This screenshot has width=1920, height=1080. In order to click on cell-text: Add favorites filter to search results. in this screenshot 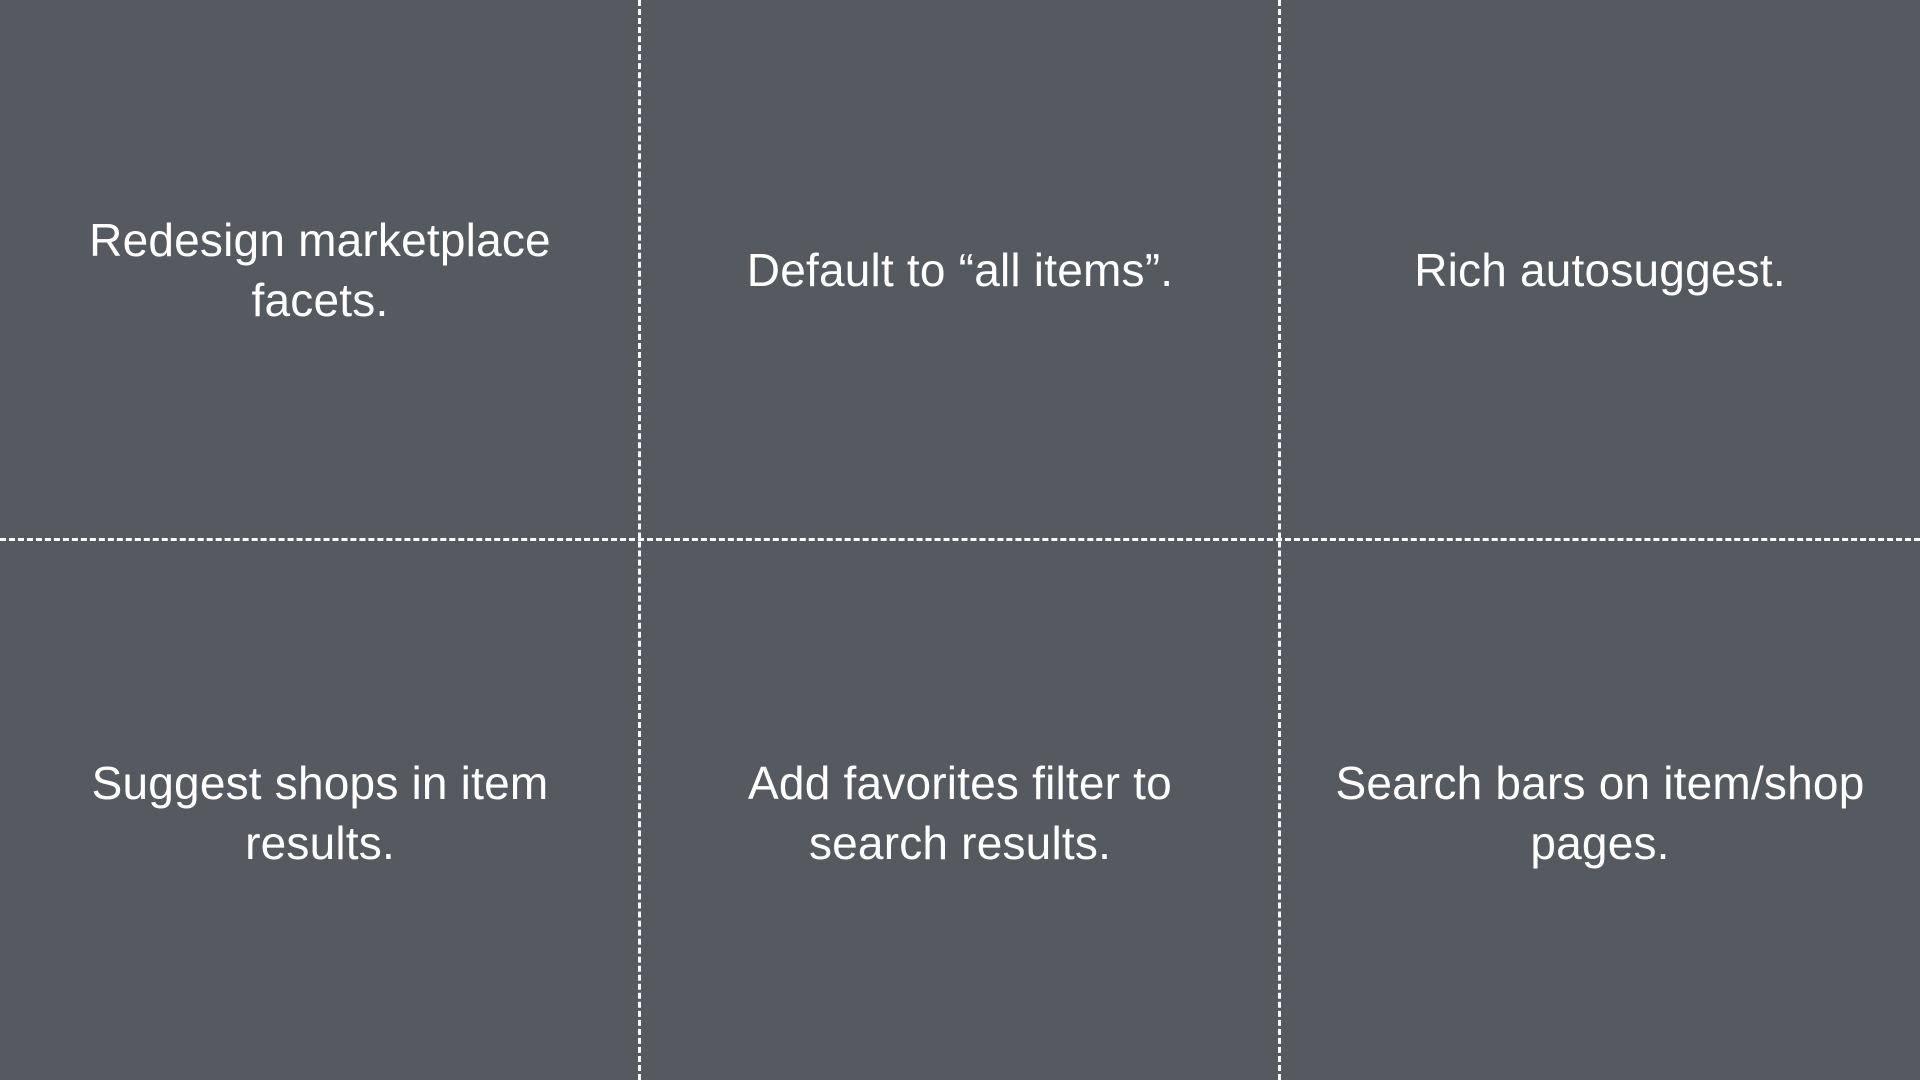, I will do `click(960, 813)`.